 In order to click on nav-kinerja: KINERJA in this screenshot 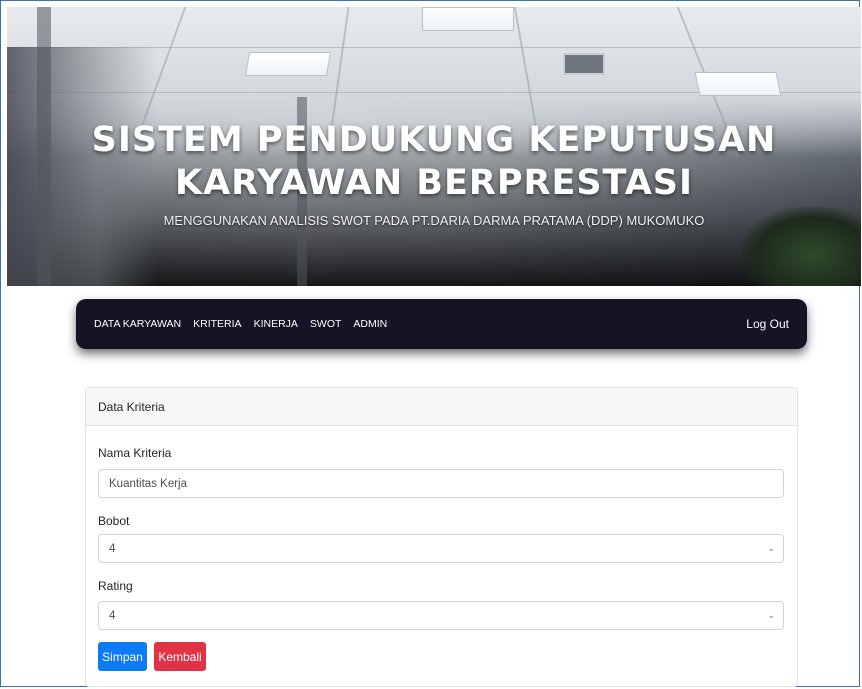, I will do `click(276, 324)`.